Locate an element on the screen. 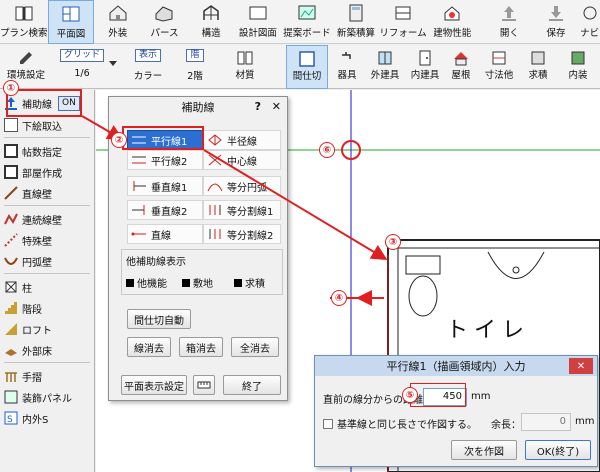 This screenshot has height=472, width=600. annotation-number: ⑥ is located at coordinates (327, 150).